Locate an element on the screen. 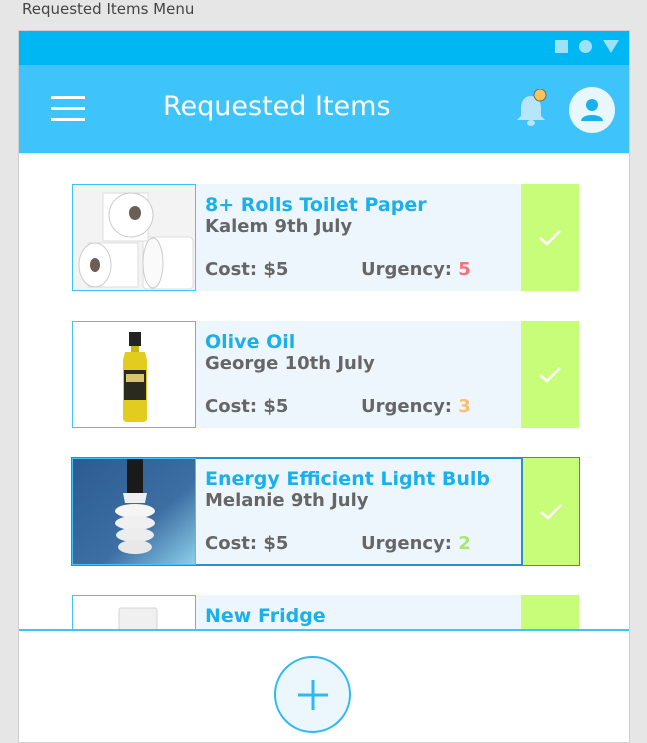 The height and width of the screenshot is (743, 647). home-icon is located at coordinates (585, 46).